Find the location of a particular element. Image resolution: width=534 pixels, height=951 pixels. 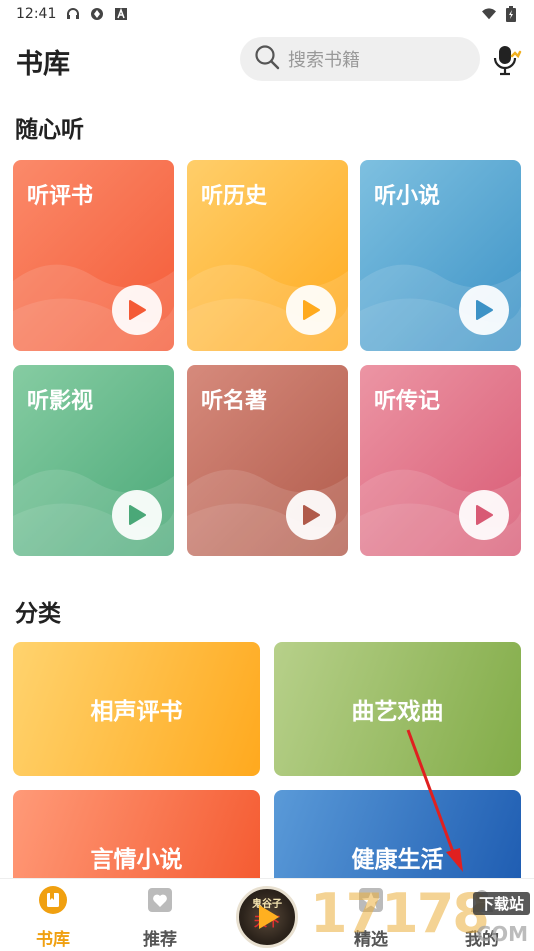

heart-icon is located at coordinates (160, 902).